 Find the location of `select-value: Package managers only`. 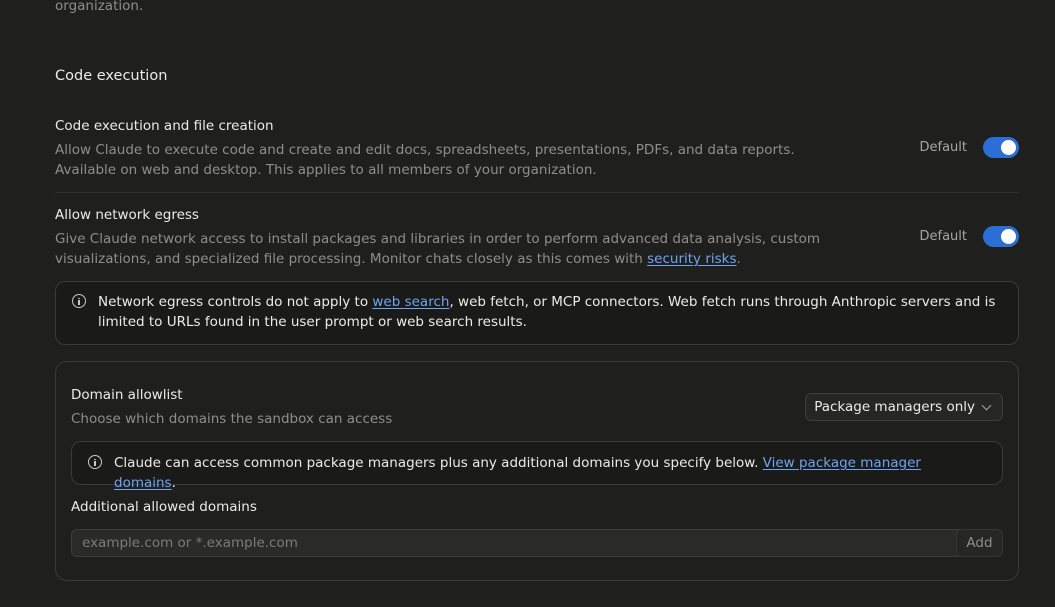

select-value: Package managers only is located at coordinates (894, 407).